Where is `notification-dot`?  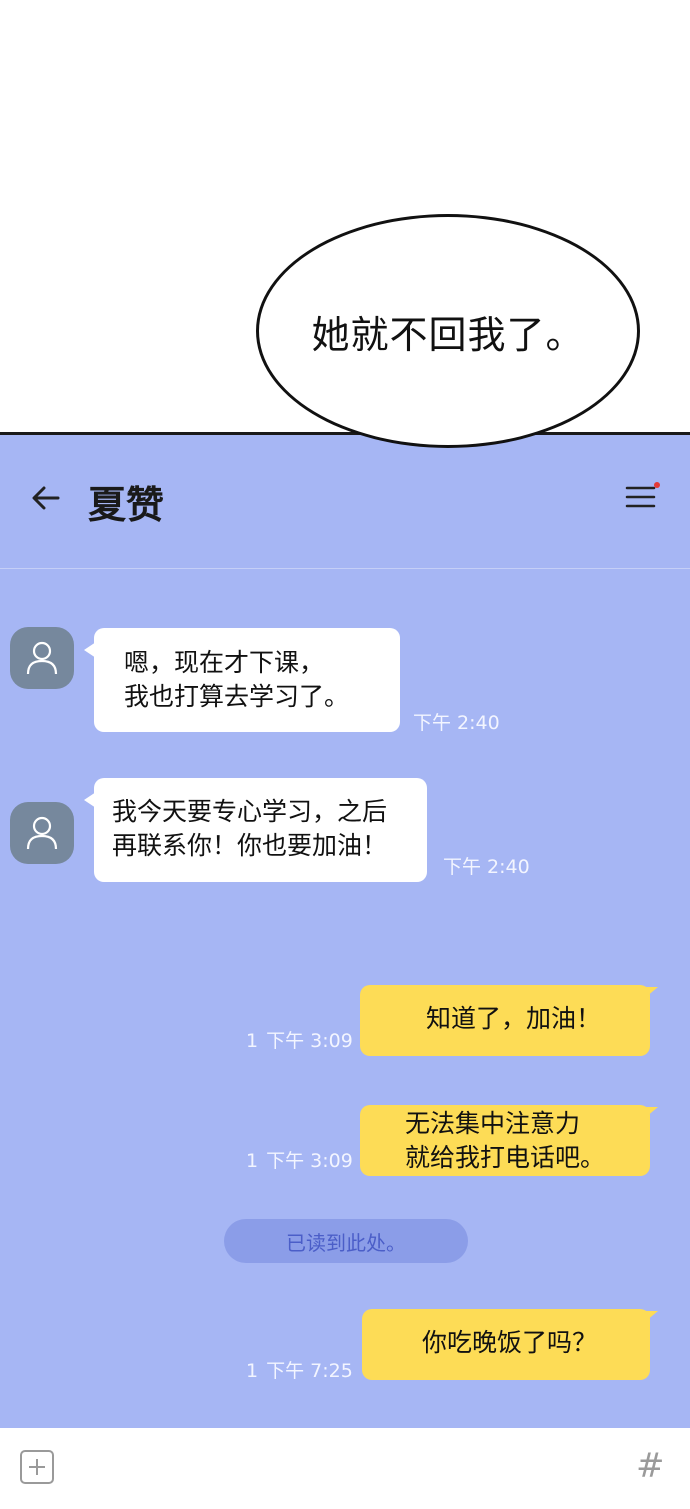 notification-dot is located at coordinates (657, 485).